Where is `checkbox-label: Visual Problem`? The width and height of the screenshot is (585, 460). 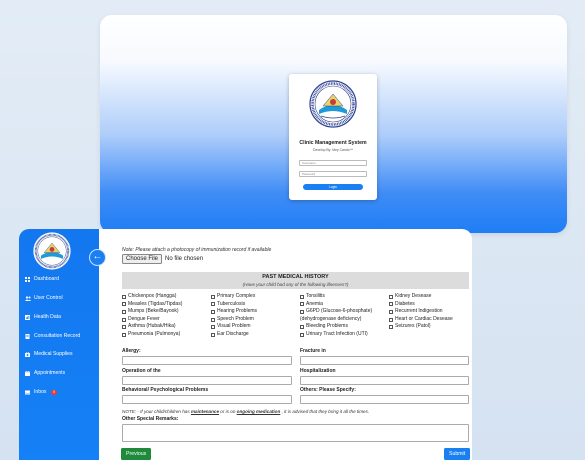
checkbox-label: Visual Problem is located at coordinates (234, 326).